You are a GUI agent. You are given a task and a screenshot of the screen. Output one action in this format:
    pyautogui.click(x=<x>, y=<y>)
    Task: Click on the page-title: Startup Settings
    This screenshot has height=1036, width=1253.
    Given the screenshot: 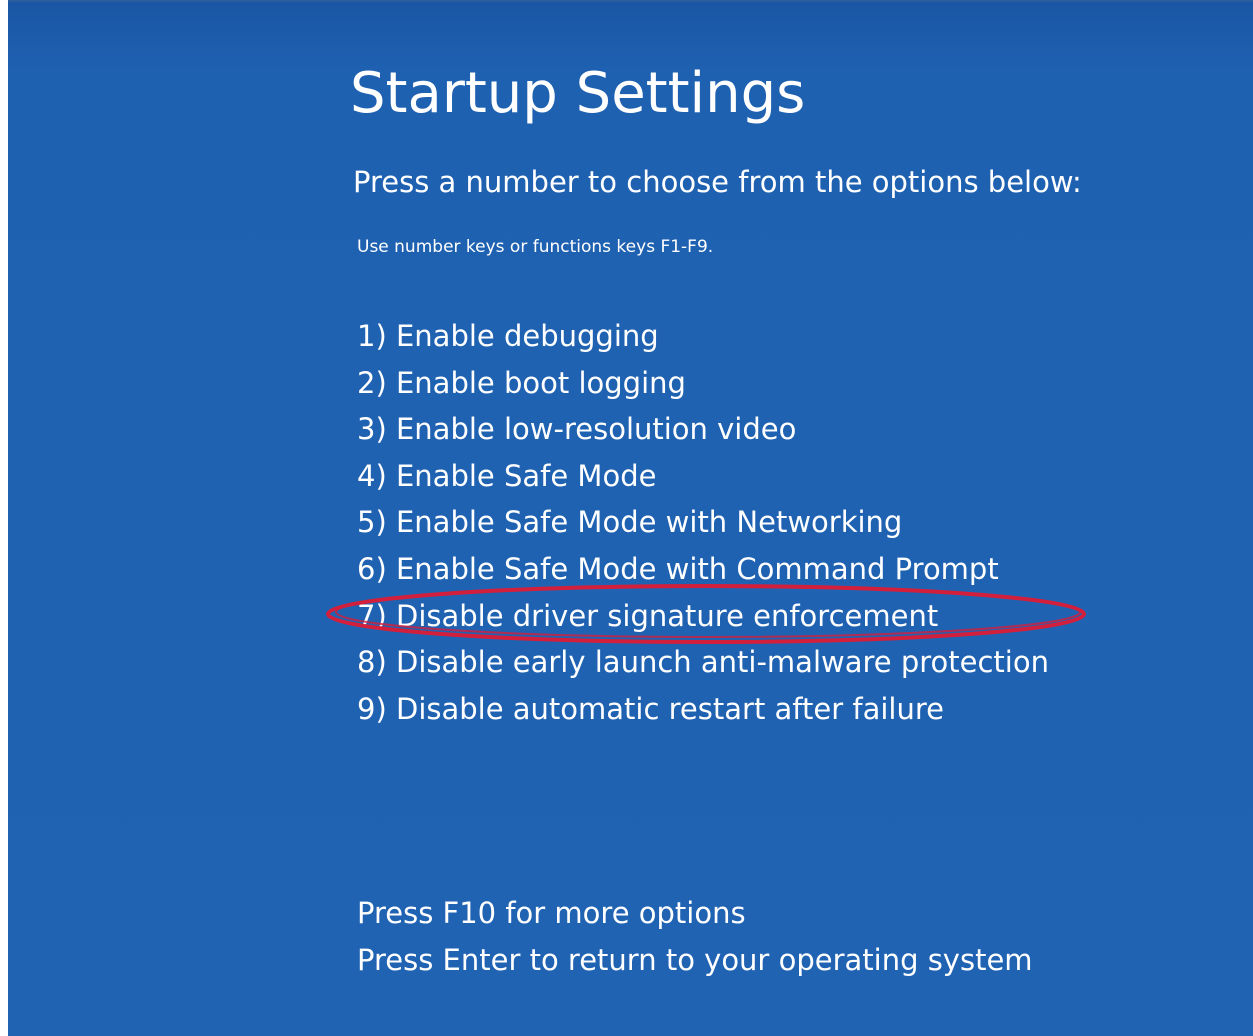 What is the action you would take?
    pyautogui.click(x=578, y=93)
    